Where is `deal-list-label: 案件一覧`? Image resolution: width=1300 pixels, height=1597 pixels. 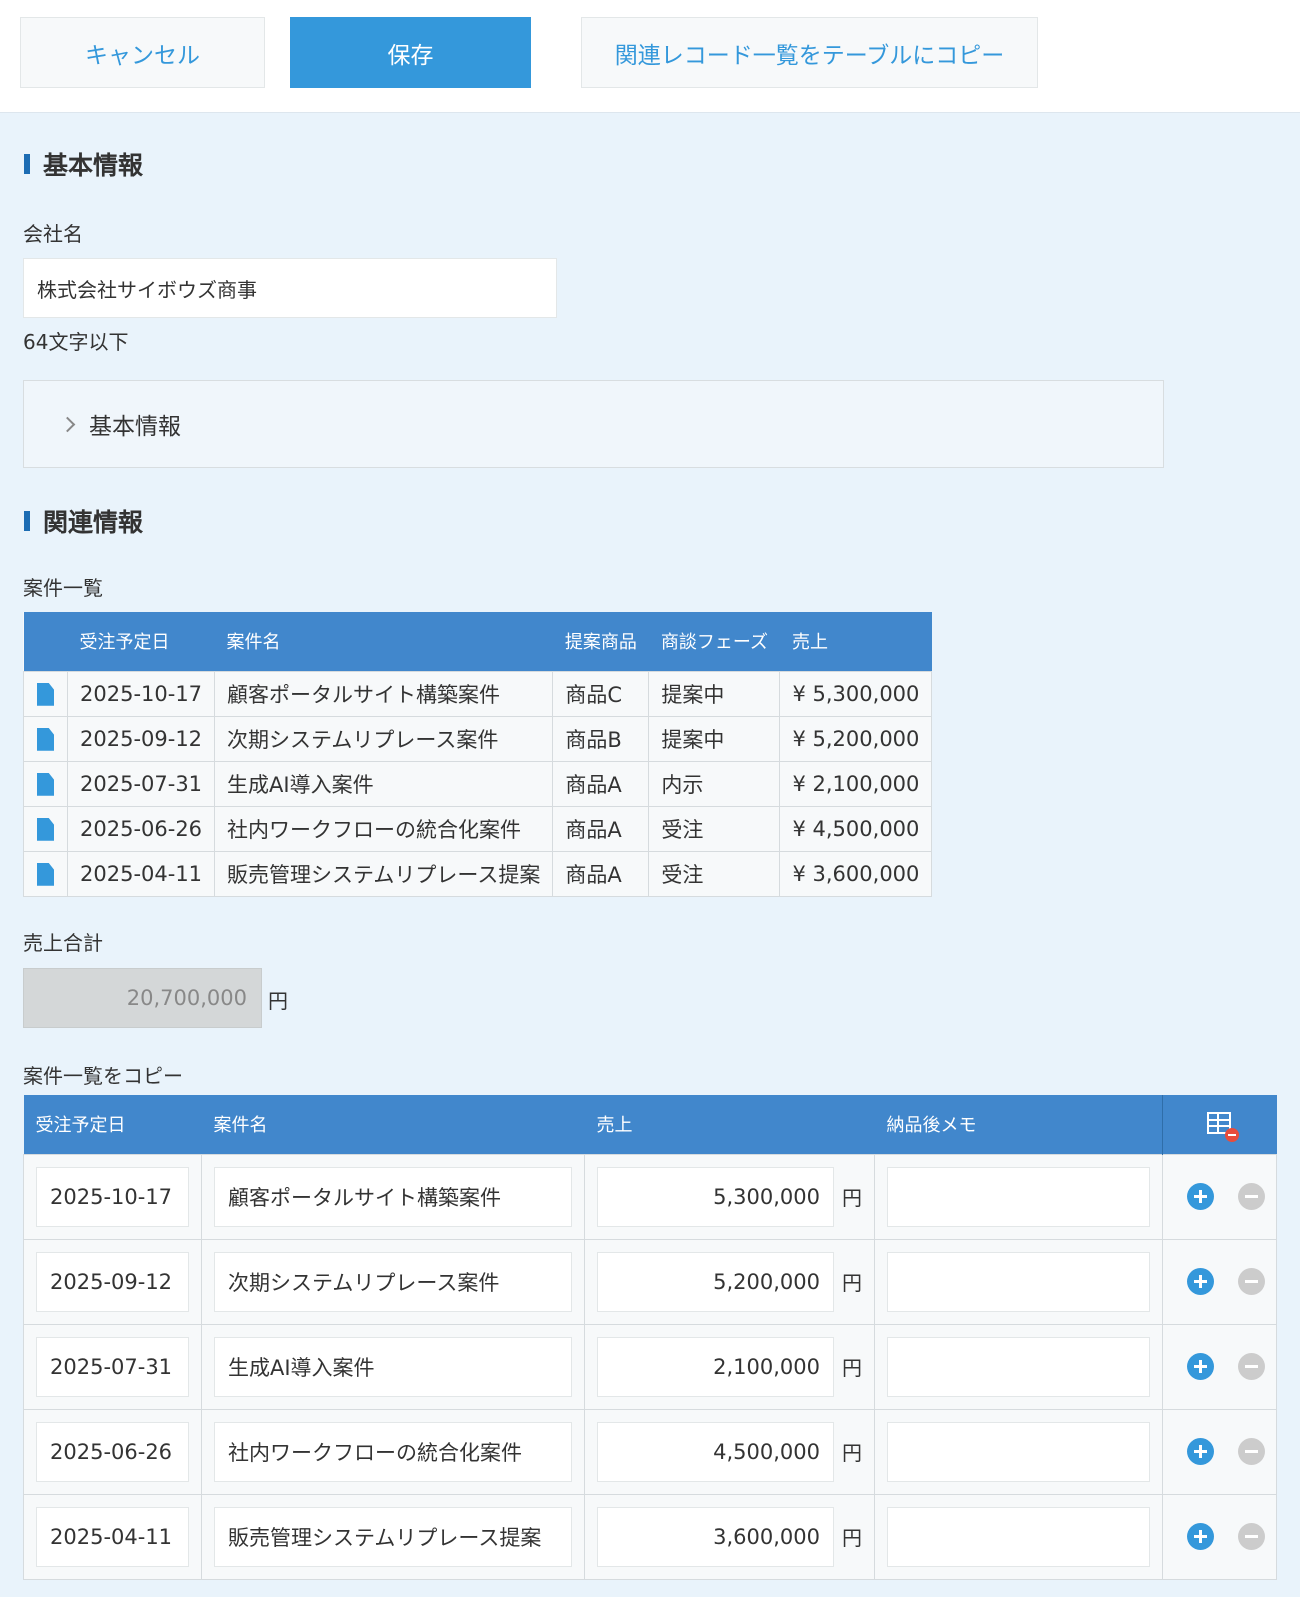 deal-list-label: 案件一覧 is located at coordinates (63, 588).